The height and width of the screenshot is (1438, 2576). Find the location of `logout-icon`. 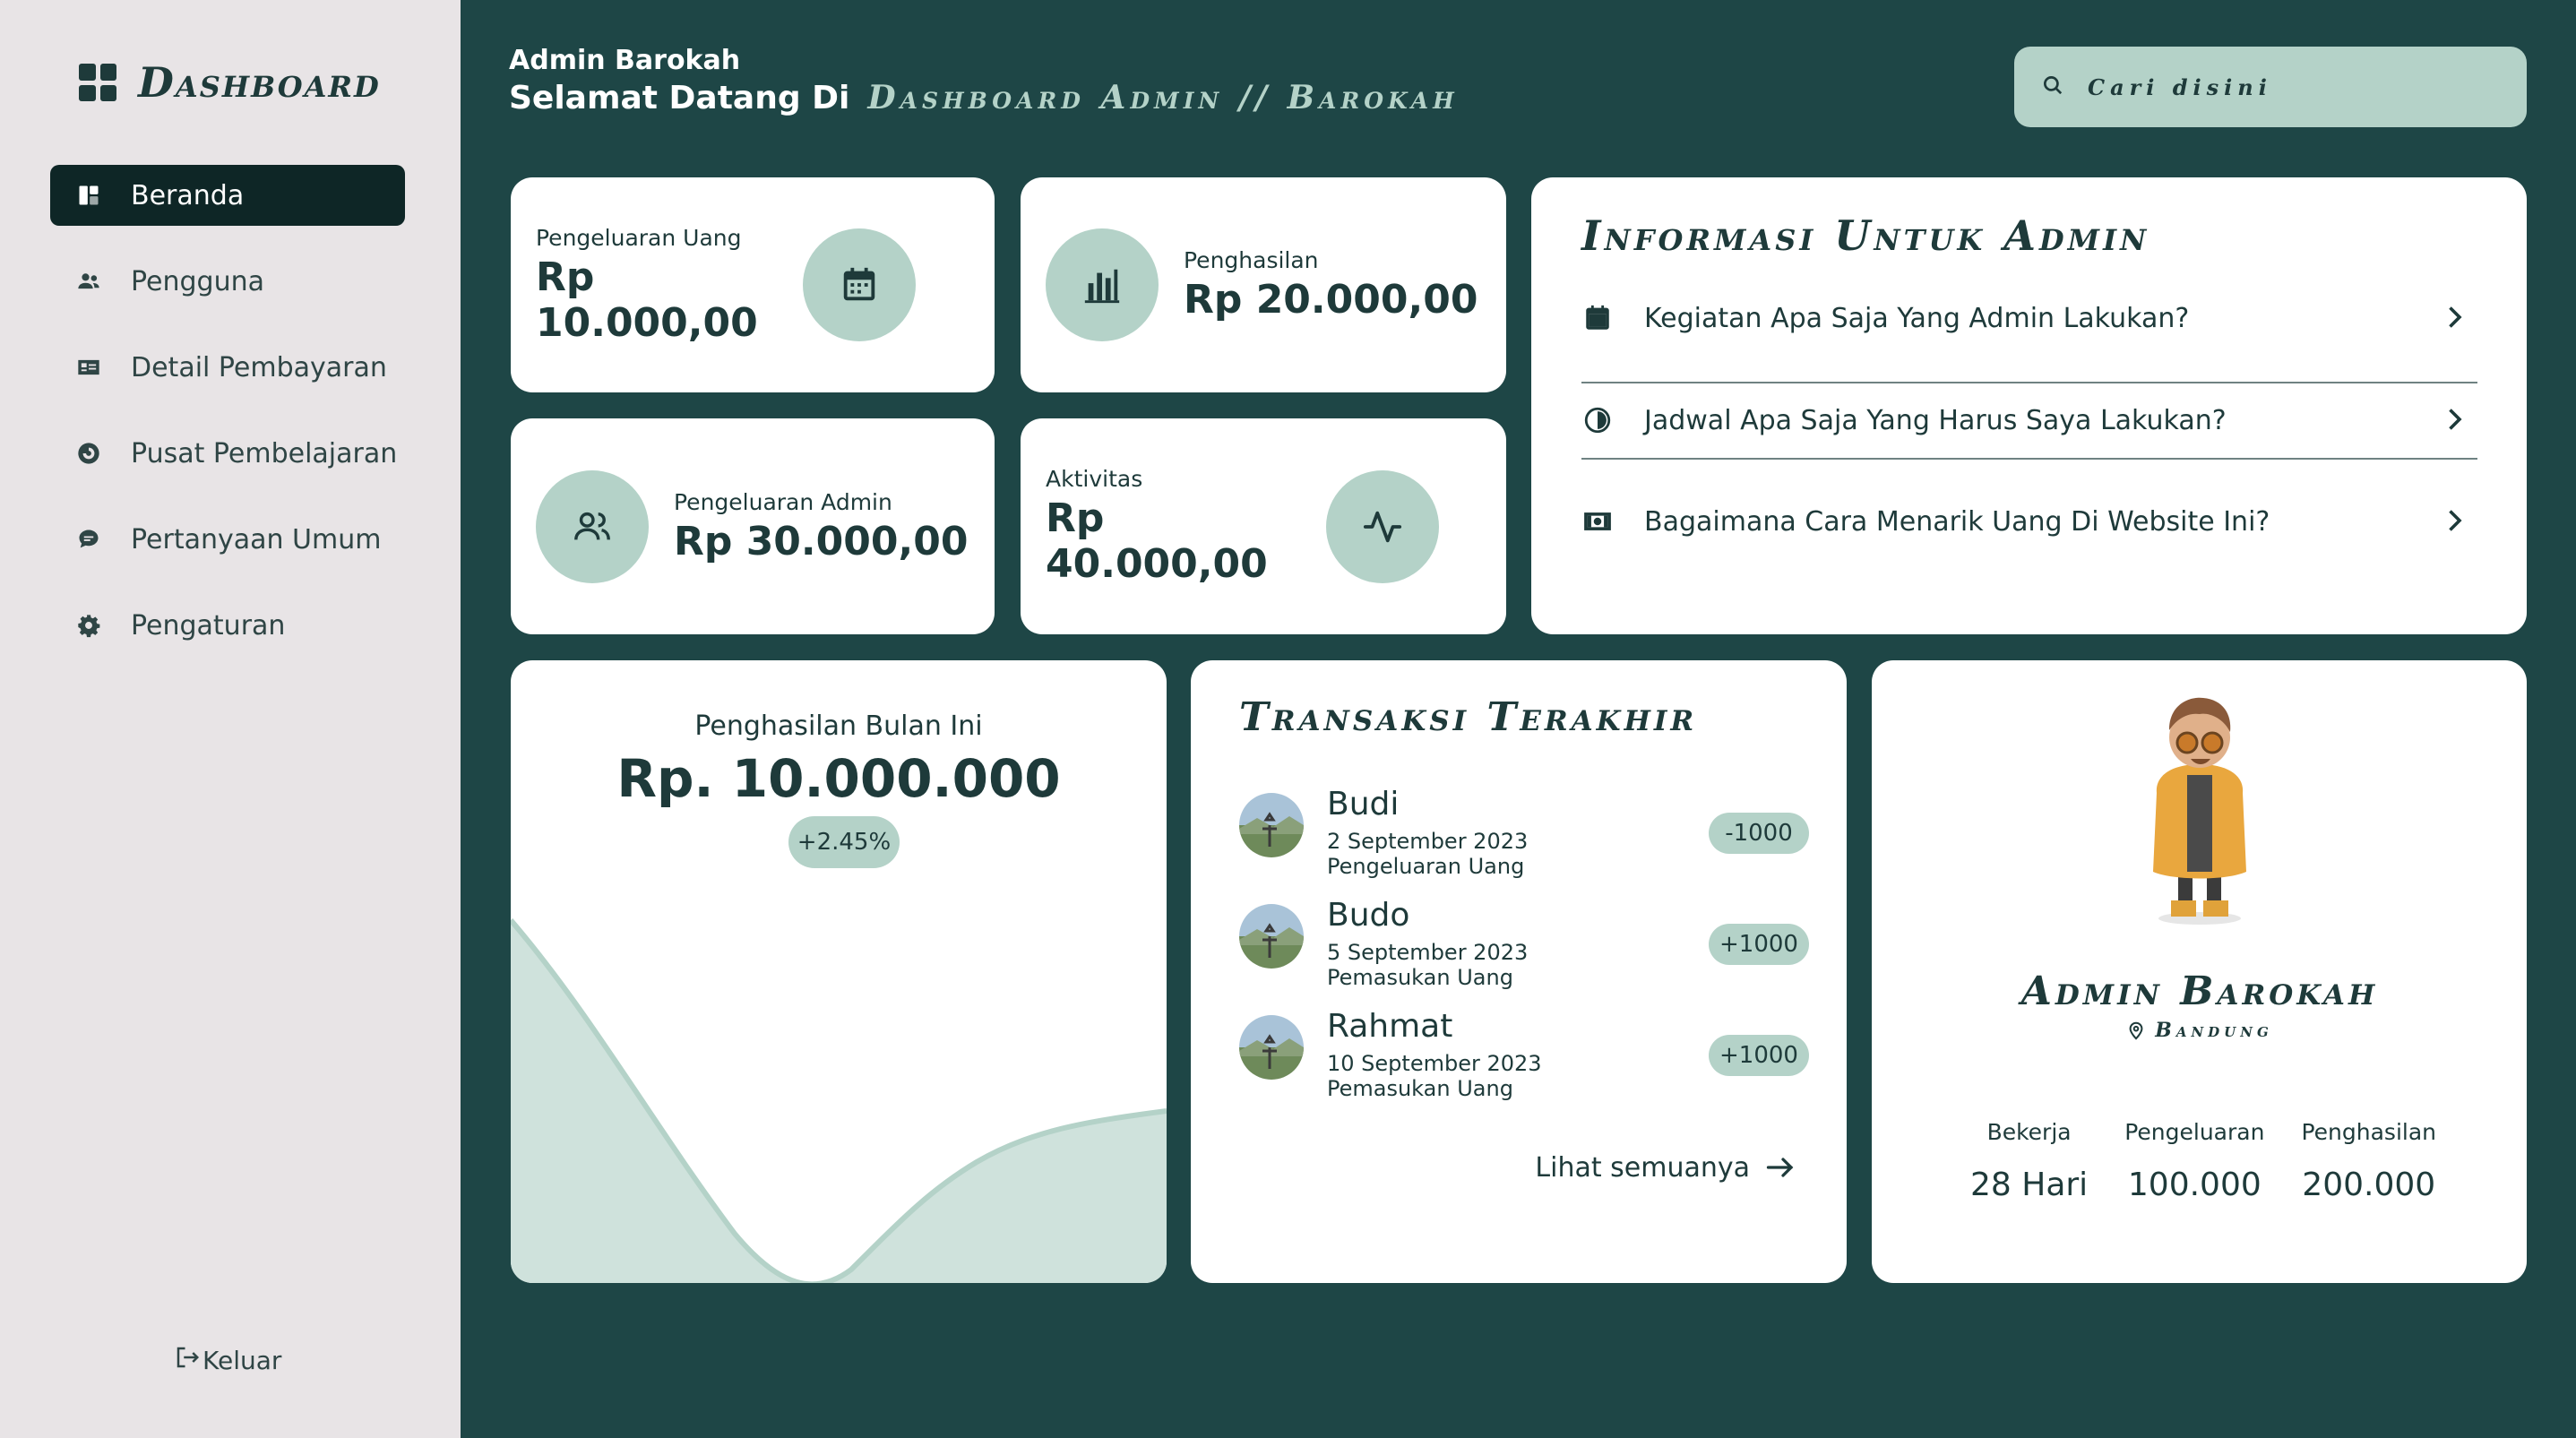

logout-icon is located at coordinates (187, 1360).